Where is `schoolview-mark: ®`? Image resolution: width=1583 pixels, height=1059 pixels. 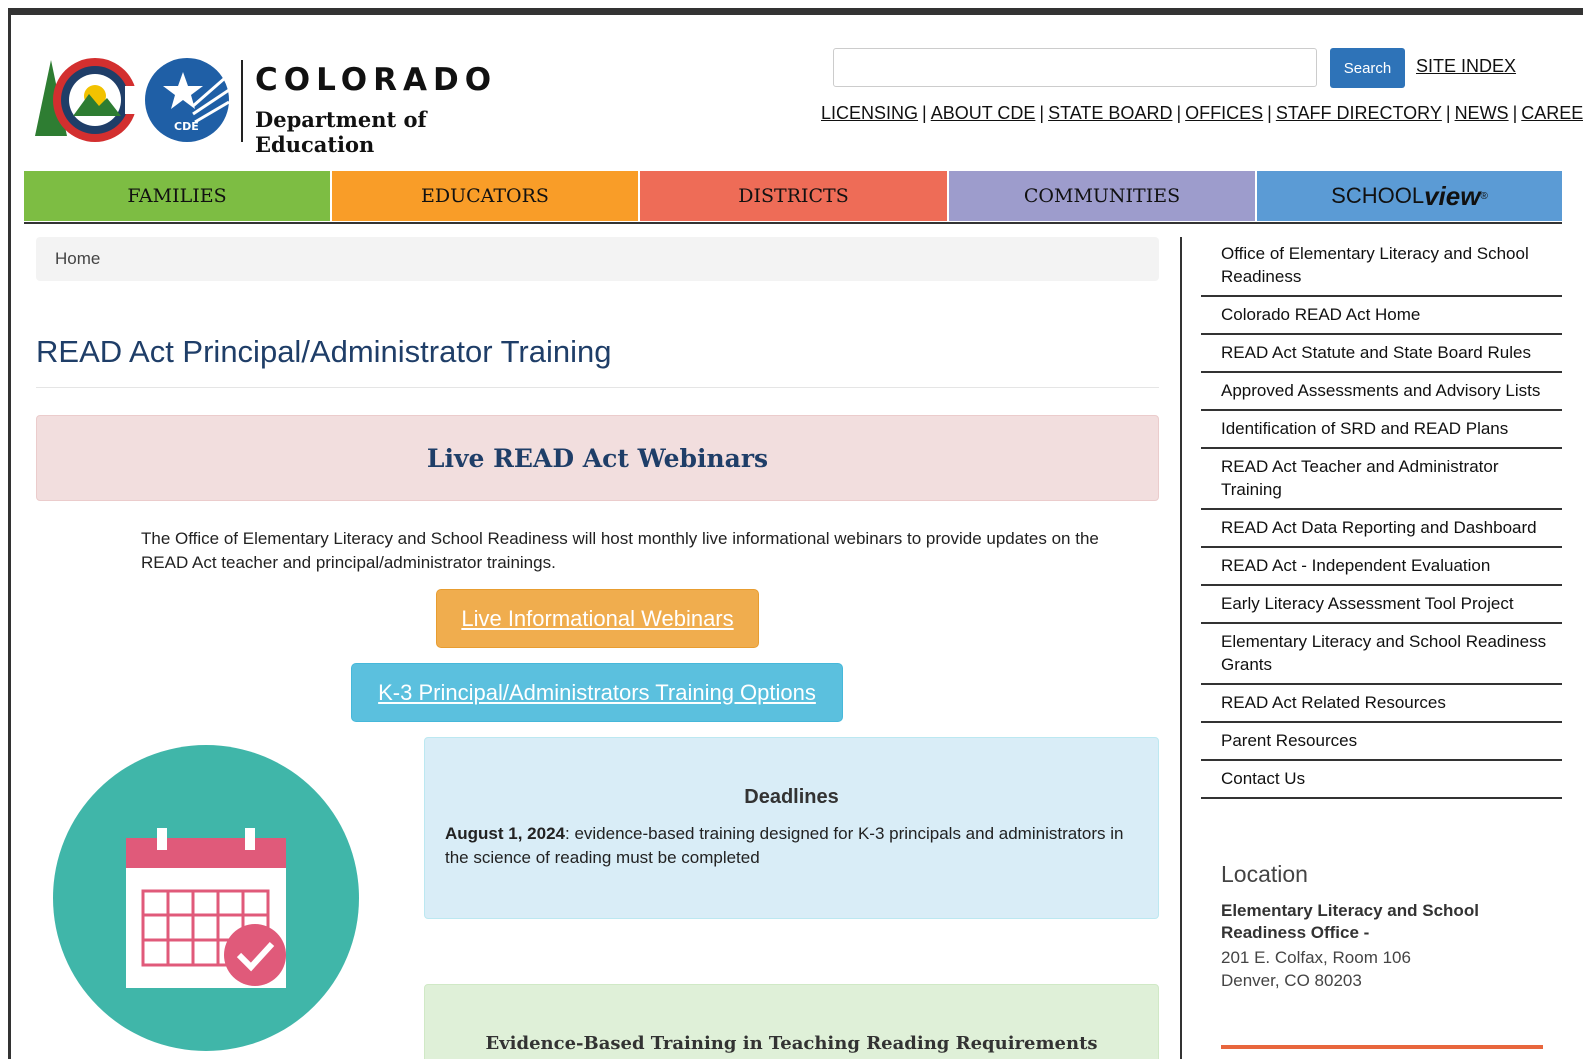 schoolview-mark: ® is located at coordinates (1484, 196).